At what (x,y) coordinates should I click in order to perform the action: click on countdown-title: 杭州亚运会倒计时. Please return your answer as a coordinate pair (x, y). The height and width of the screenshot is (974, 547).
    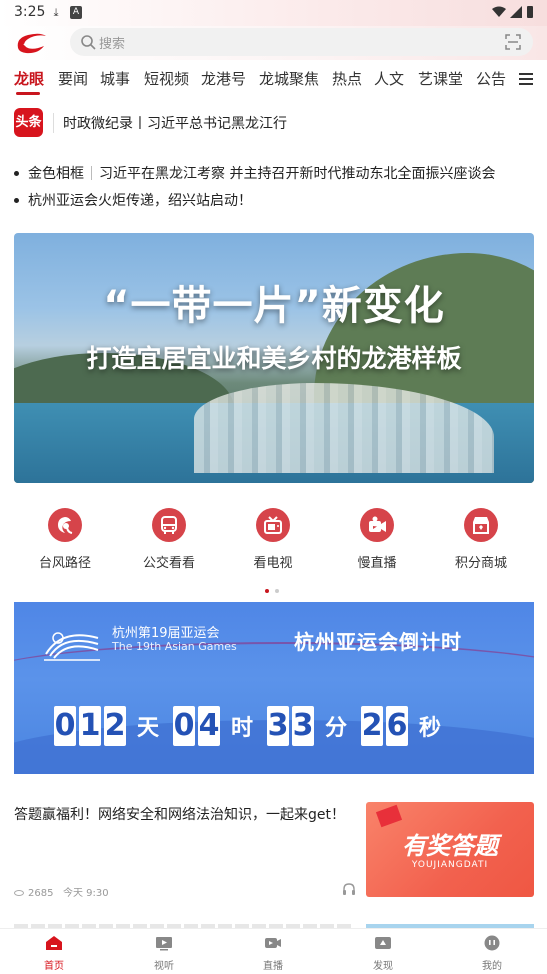
    Looking at the image, I should click on (378, 642).